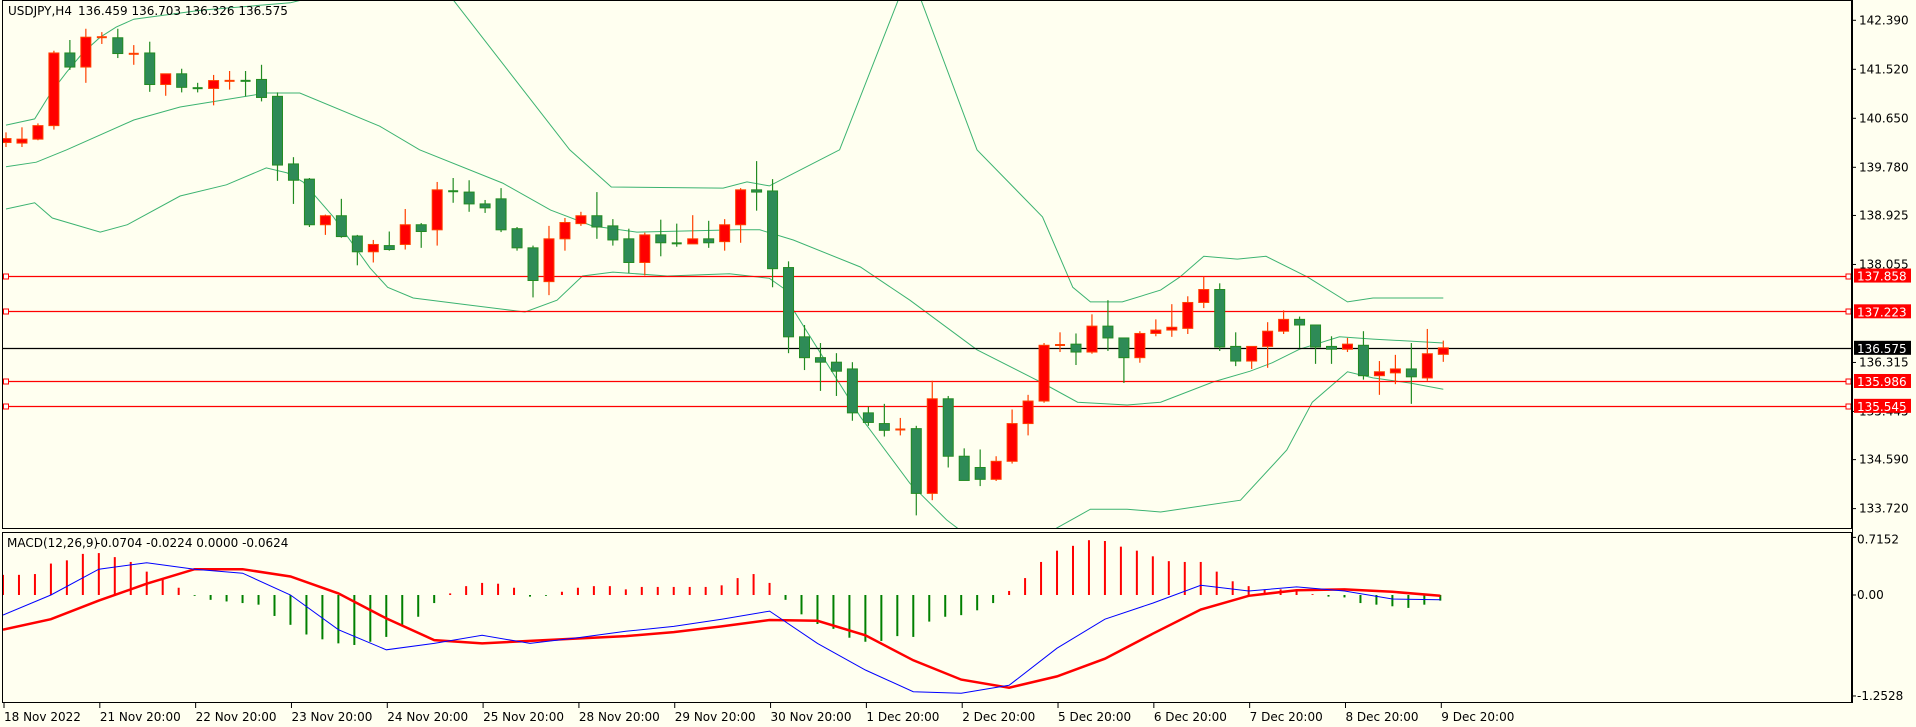  Describe the element at coordinates (1884, 20) in the screenshot. I see `price-tick-label: 142.390` at that location.